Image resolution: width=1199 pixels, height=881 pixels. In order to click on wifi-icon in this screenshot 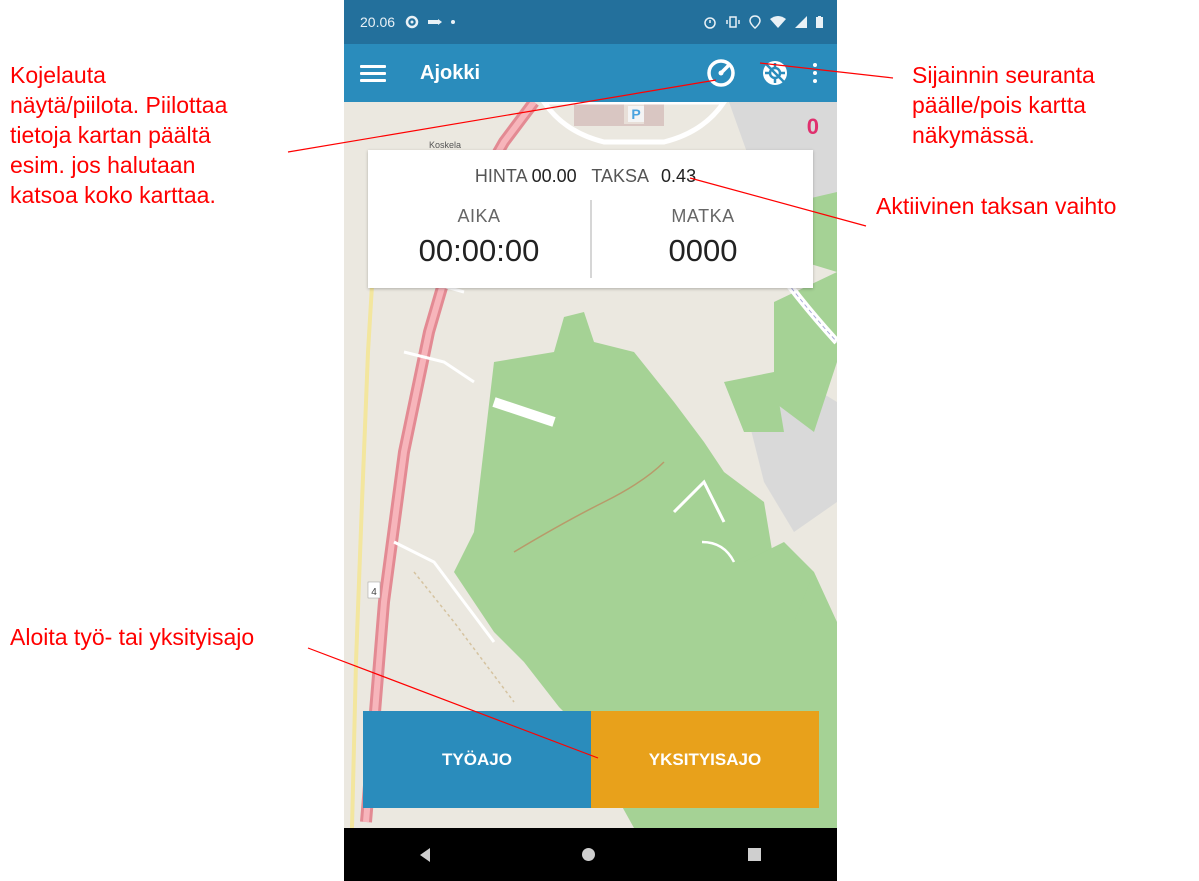, I will do `click(778, 22)`.